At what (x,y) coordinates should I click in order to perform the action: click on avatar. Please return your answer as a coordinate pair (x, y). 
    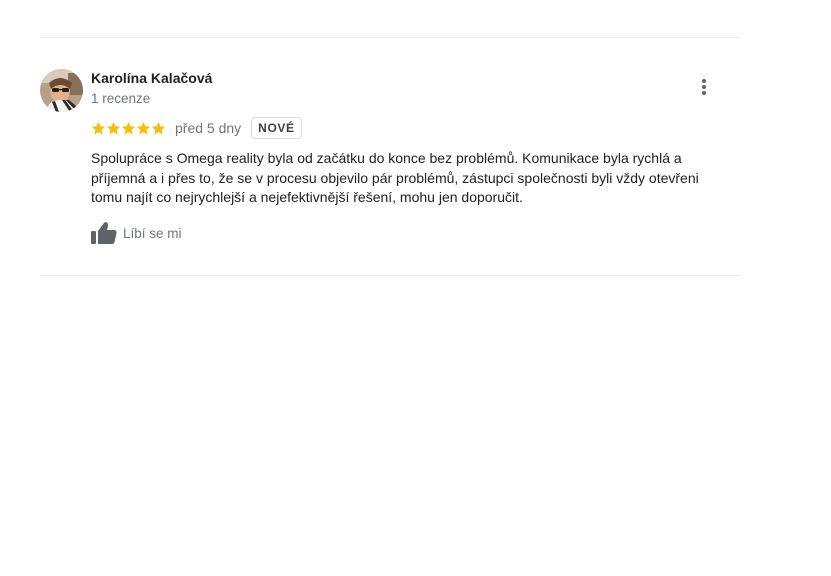
    Looking at the image, I should click on (61, 90).